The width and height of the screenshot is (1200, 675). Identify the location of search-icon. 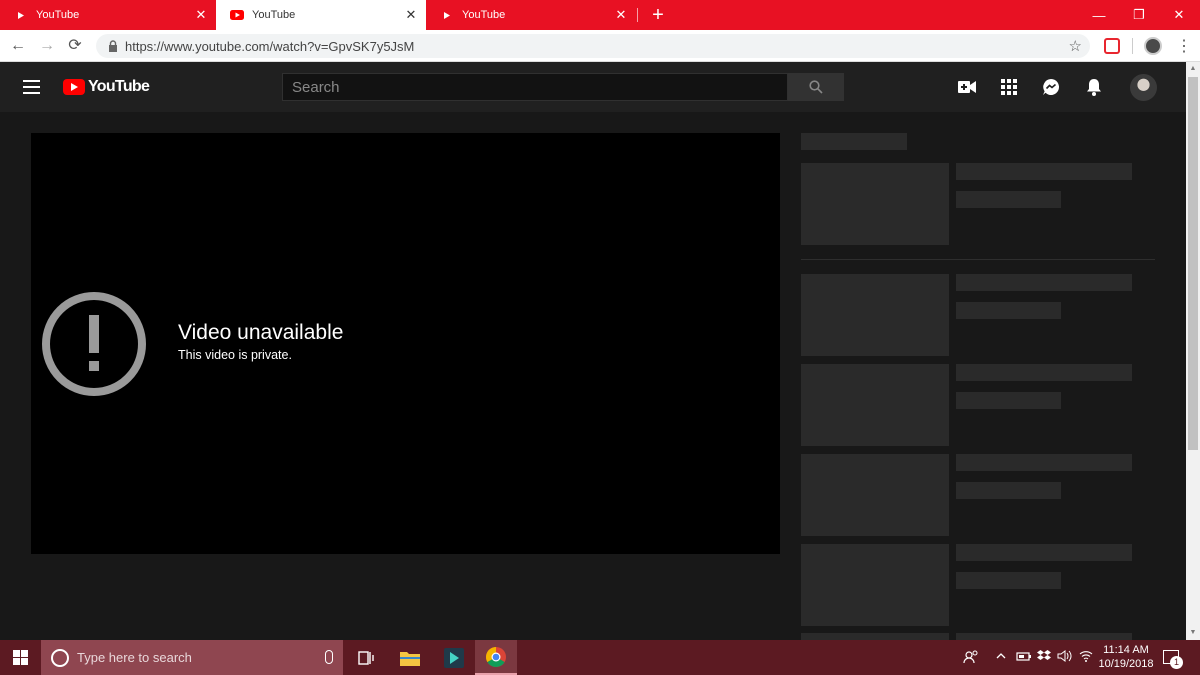
(816, 87).